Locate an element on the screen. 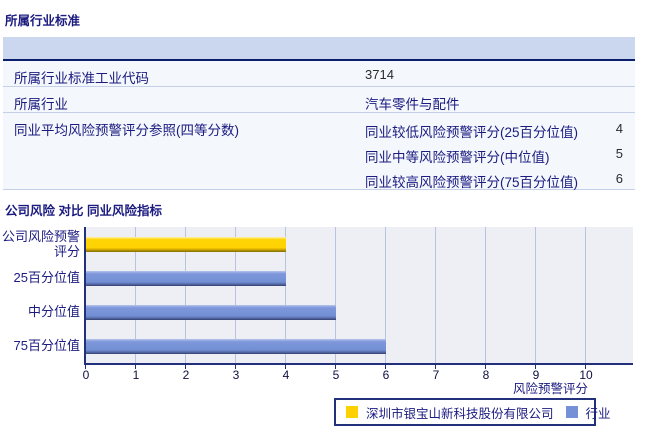  chart-category-axis: 公司风险预警评分 25百分位值中分位值 75百分位值 is located at coordinates (40, 295).